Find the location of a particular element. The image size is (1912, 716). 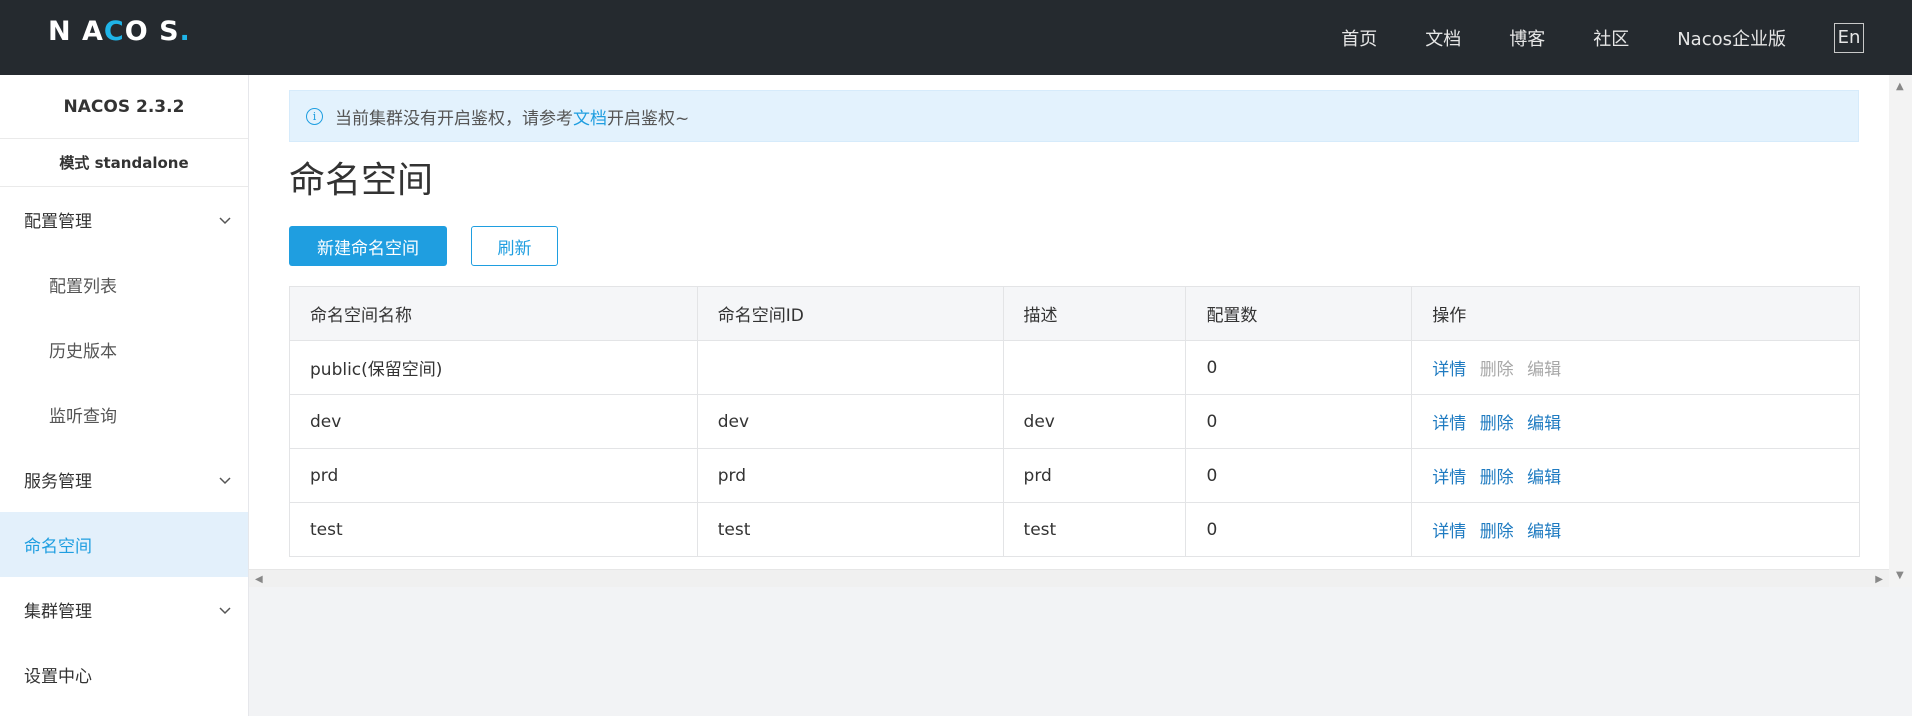

table-row: dev dev dev 0 详情 删除 编辑 is located at coordinates (1074, 421).